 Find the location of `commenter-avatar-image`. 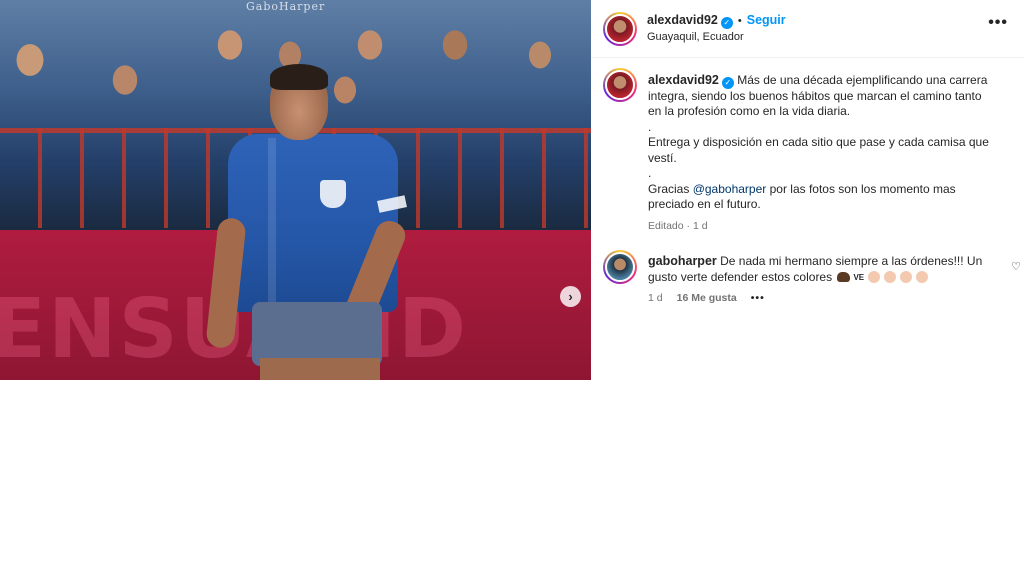

commenter-avatar-image is located at coordinates (620, 267).